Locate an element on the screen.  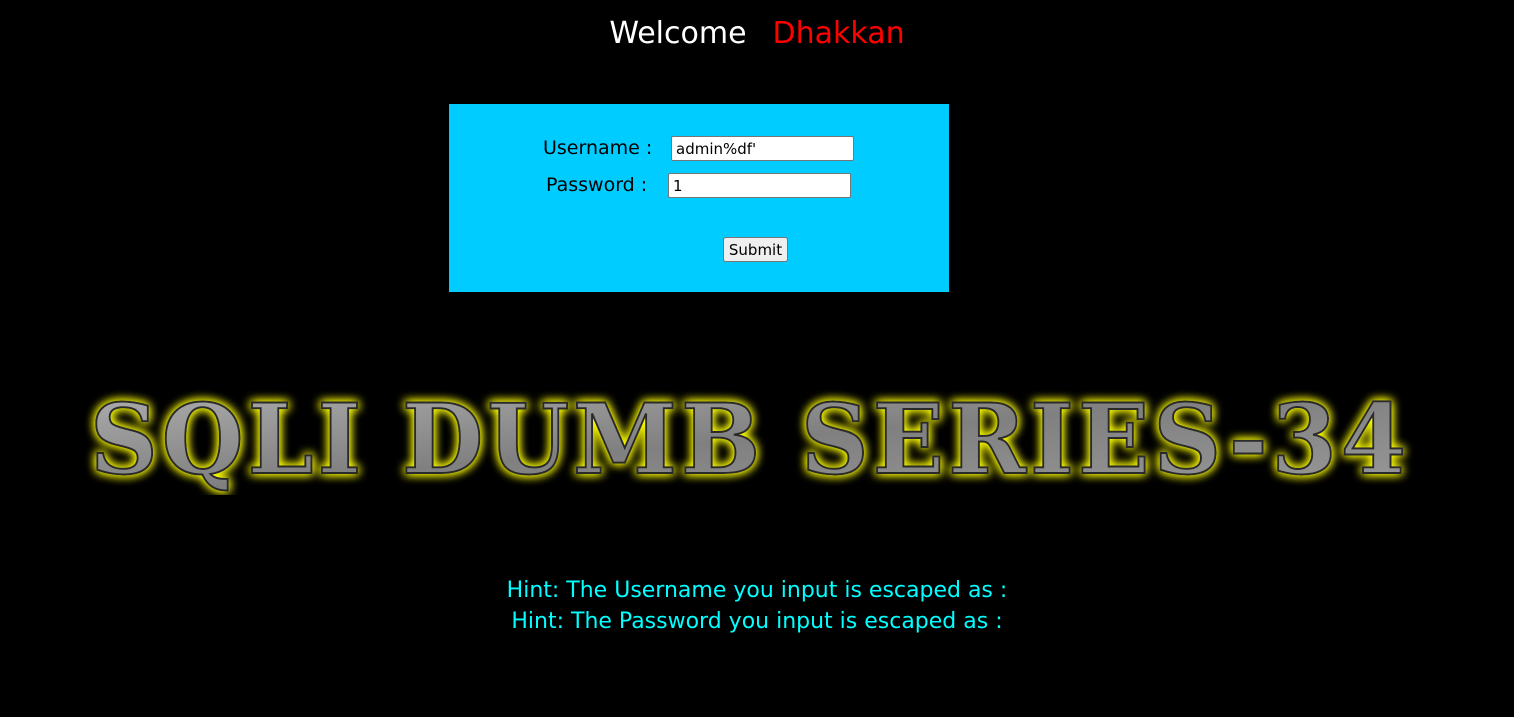
submit-button: Submit is located at coordinates (755, 249).